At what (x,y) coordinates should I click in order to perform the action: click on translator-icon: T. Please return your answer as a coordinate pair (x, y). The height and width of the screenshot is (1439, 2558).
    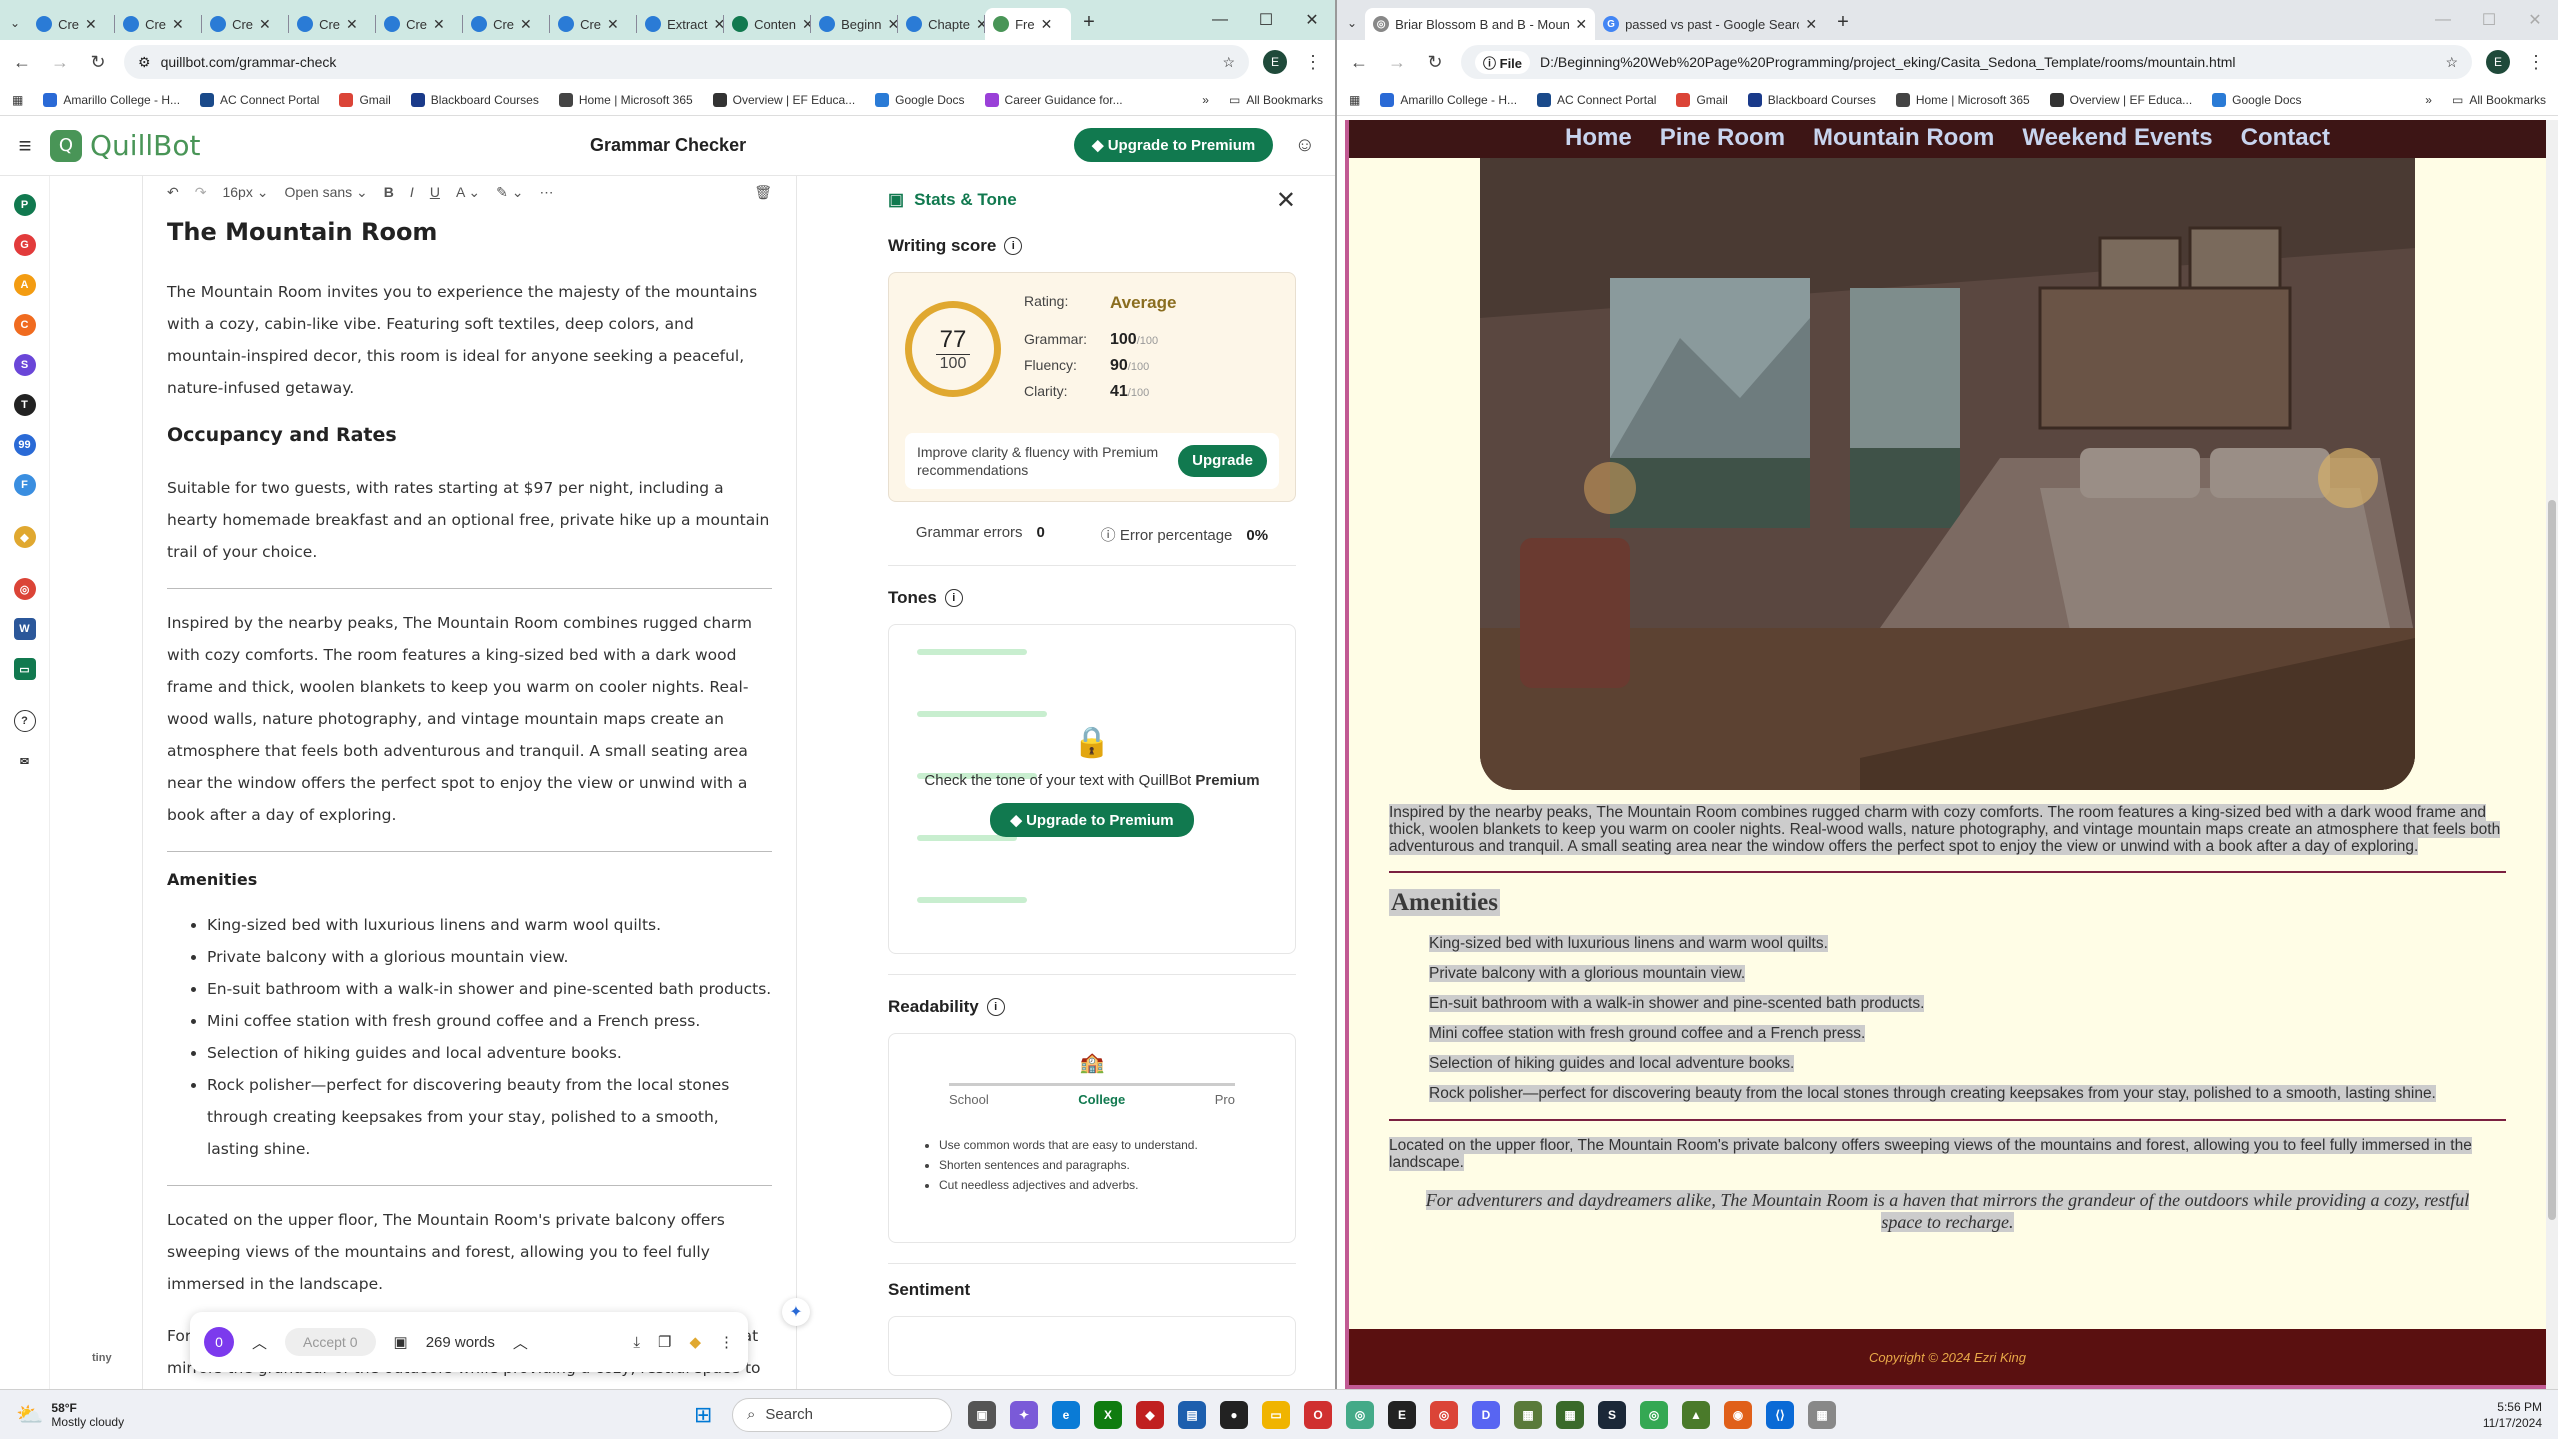
    Looking at the image, I should click on (24, 405).